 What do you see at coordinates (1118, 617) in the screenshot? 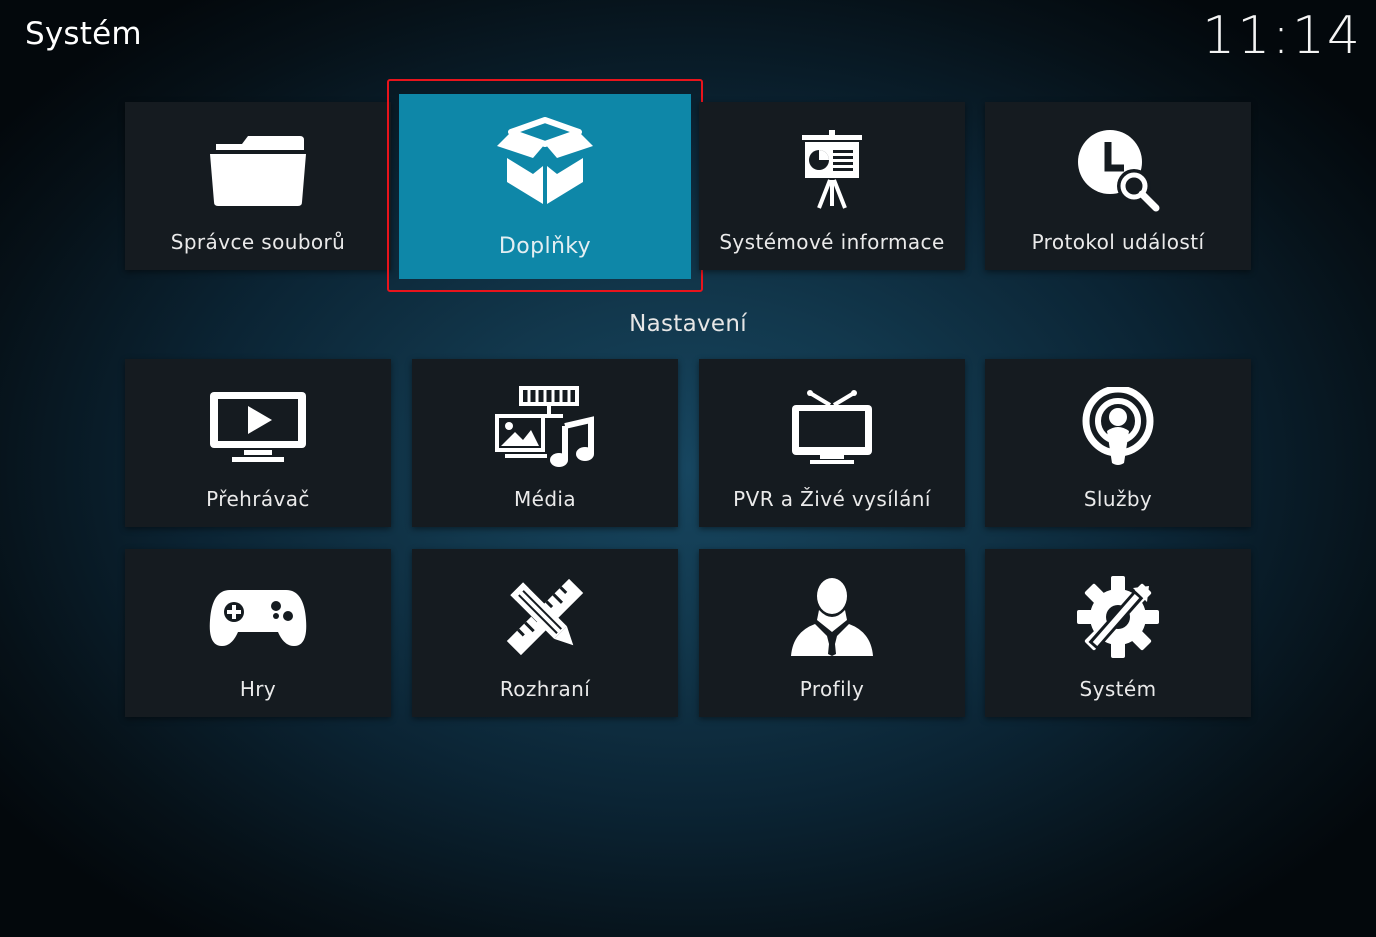
I see `gear-tools-icon` at bounding box center [1118, 617].